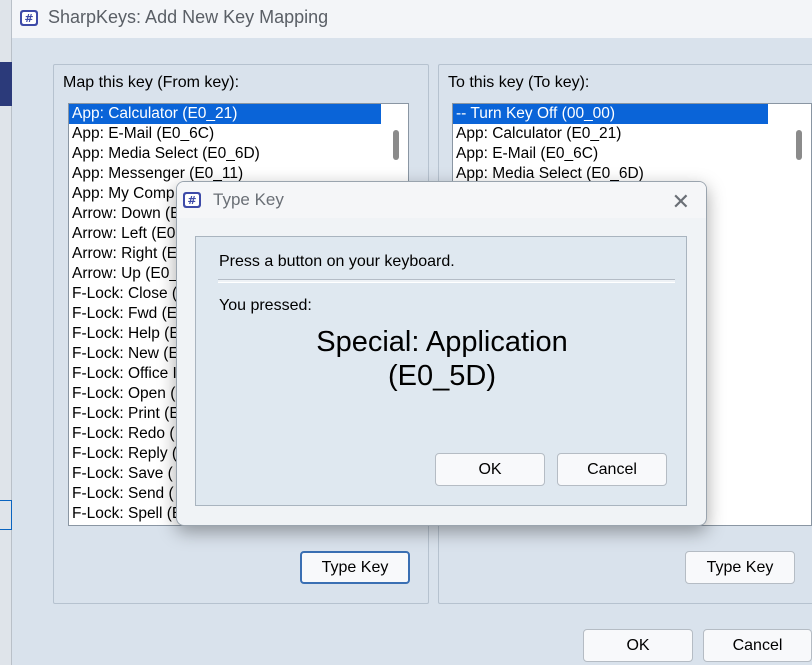 The width and height of the screenshot is (812, 665). What do you see at coordinates (355, 567) in the screenshot?
I see `from-type-key-button: Type Key` at bounding box center [355, 567].